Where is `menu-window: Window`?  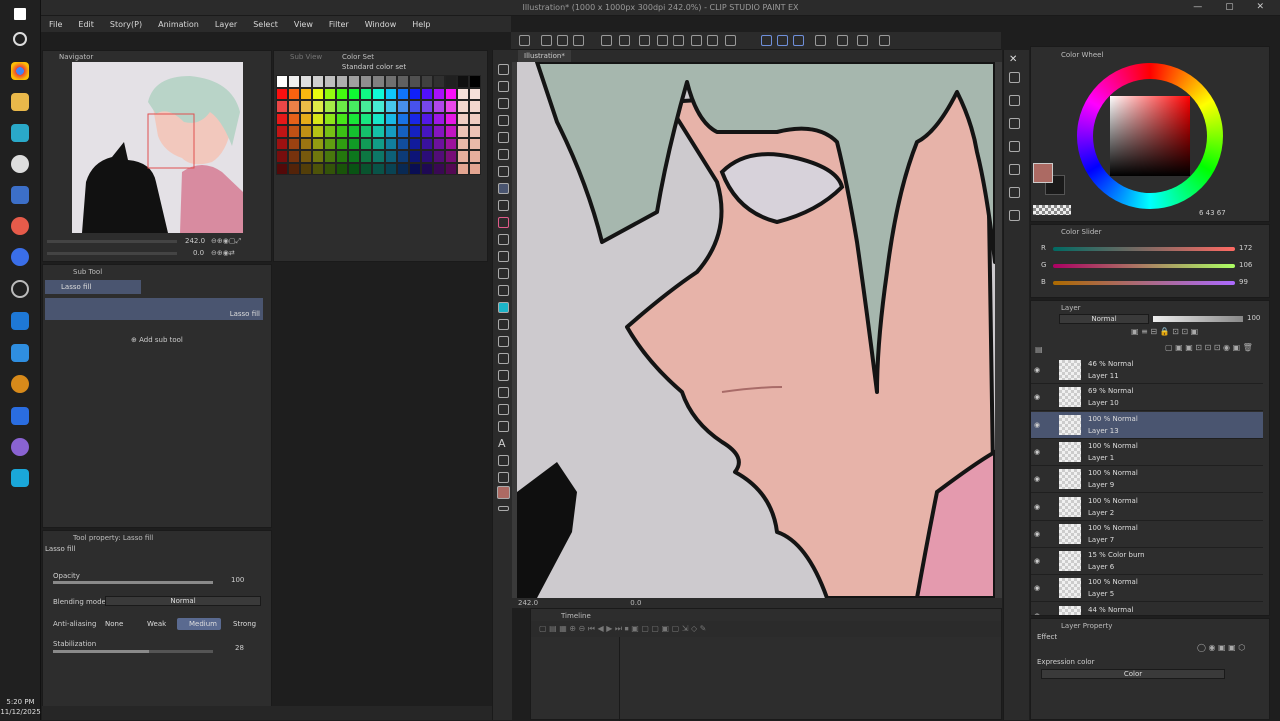 menu-window: Window is located at coordinates (381, 24).